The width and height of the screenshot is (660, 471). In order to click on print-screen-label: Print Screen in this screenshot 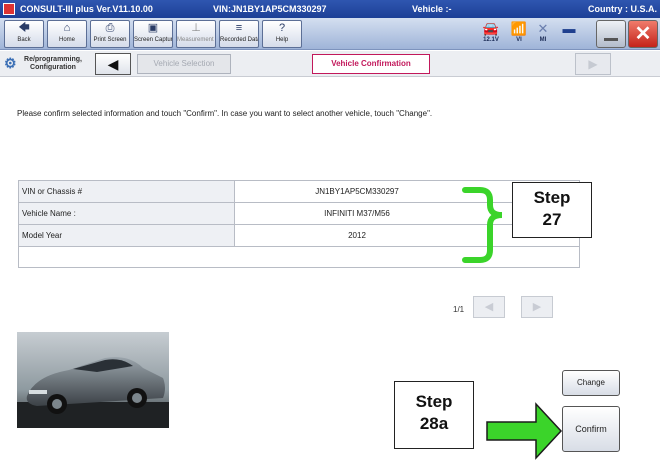, I will do `click(110, 40)`.